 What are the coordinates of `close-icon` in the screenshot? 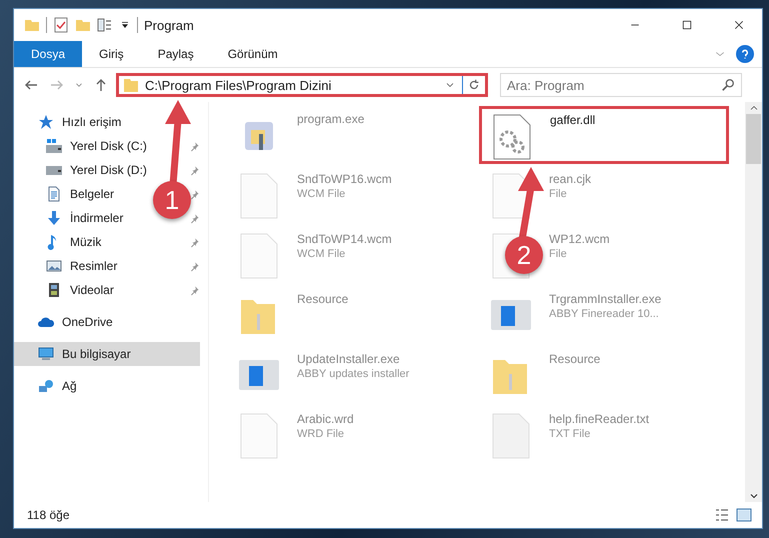 It's located at (739, 25).